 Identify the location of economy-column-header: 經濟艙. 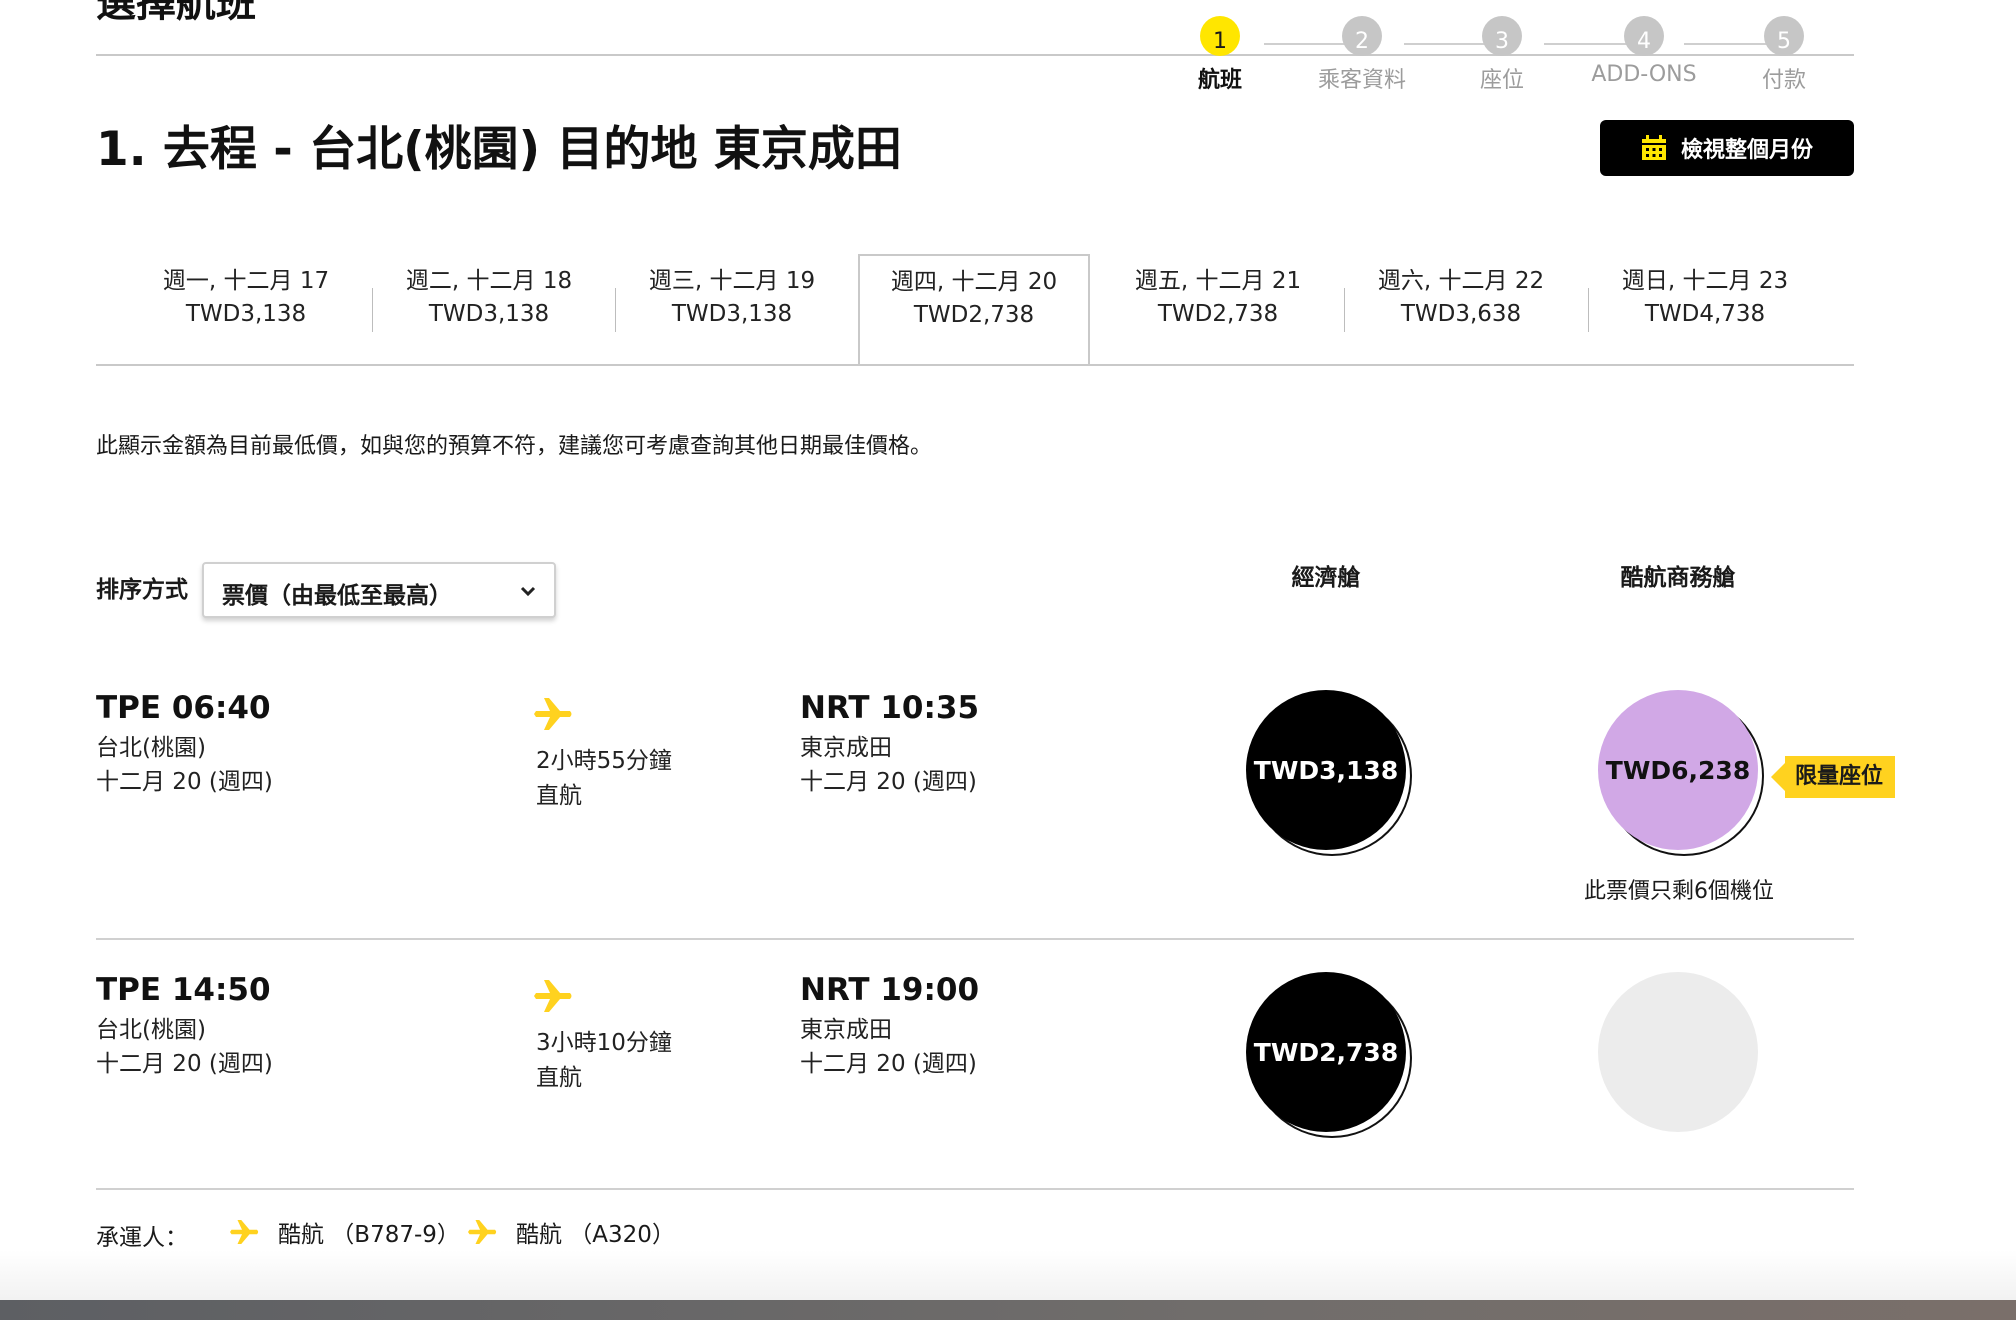
(1326, 578).